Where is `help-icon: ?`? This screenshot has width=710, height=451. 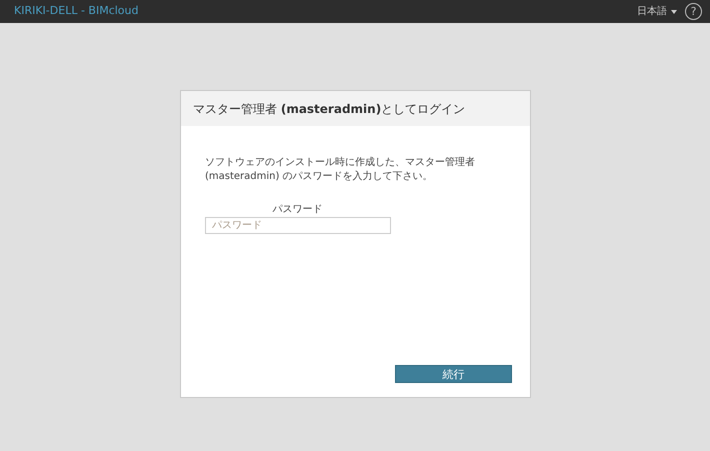
help-icon: ? is located at coordinates (693, 11).